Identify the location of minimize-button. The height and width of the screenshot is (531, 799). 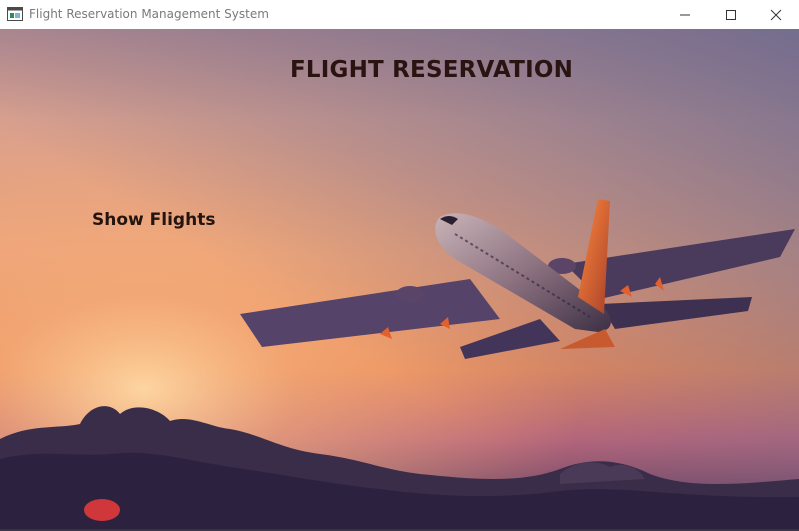
(685, 14).